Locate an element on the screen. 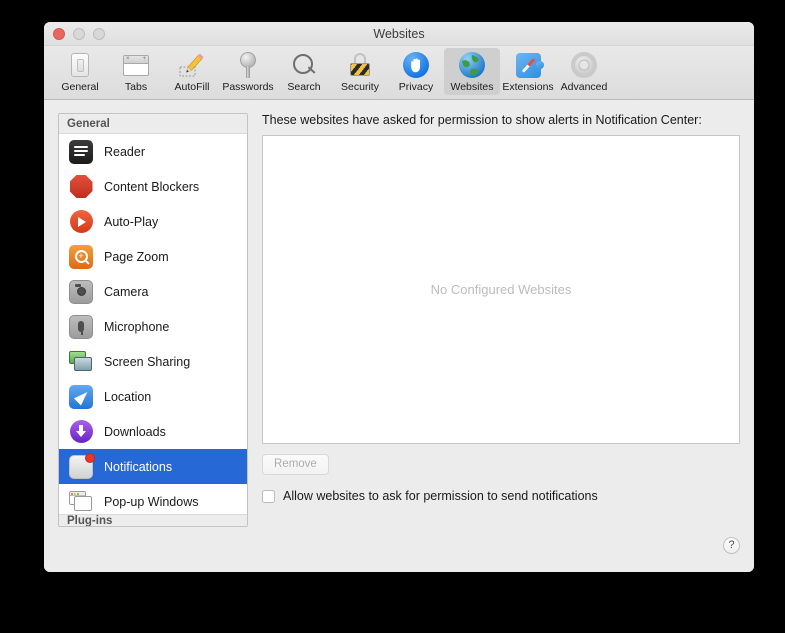  sidebar-item-microphone: Microphone is located at coordinates (153, 326).